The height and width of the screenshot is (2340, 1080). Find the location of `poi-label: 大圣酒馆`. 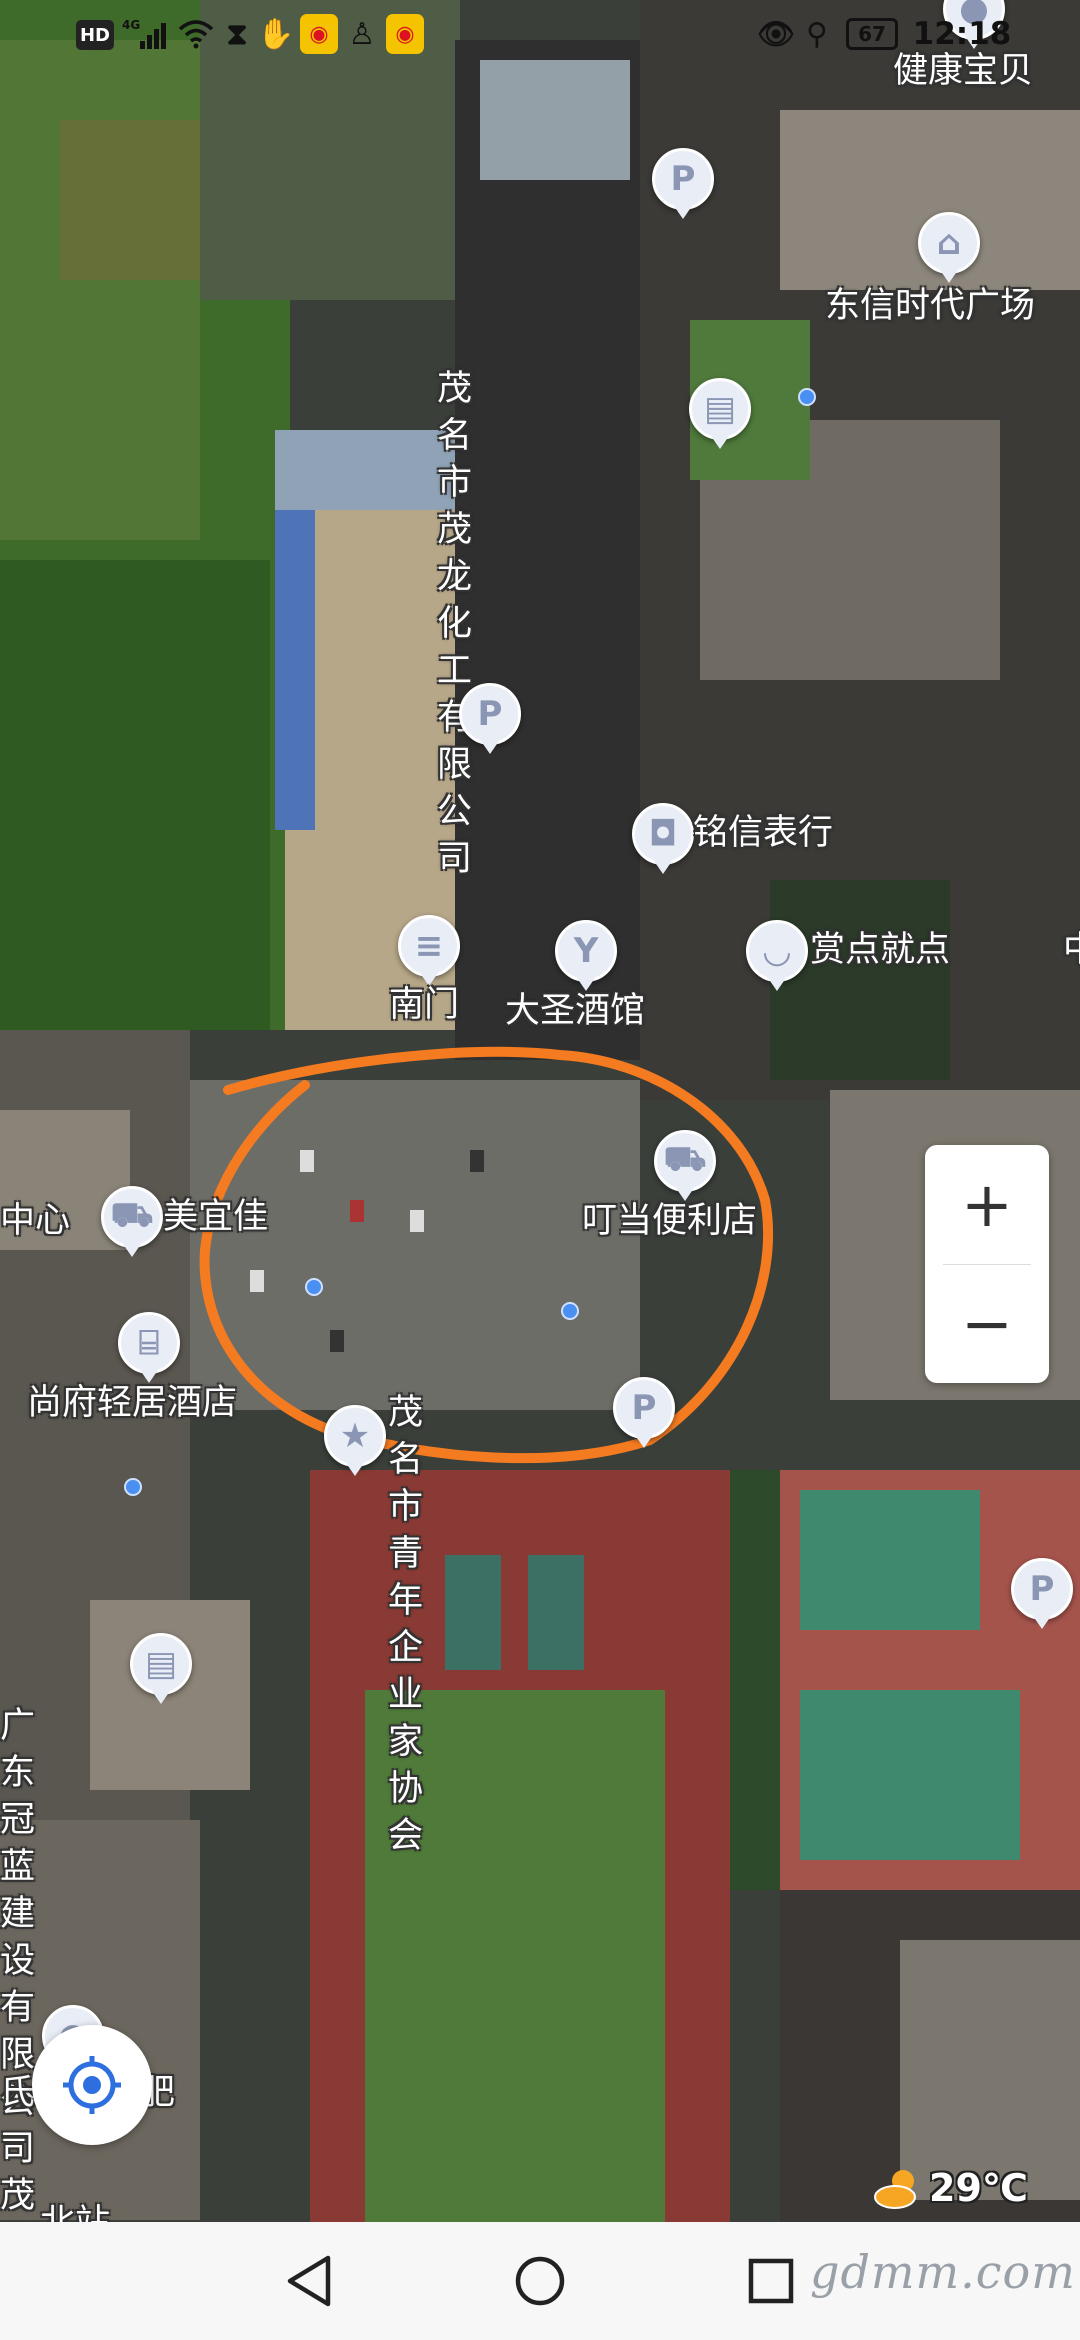

poi-label: 大圣酒馆 is located at coordinates (575, 1011).